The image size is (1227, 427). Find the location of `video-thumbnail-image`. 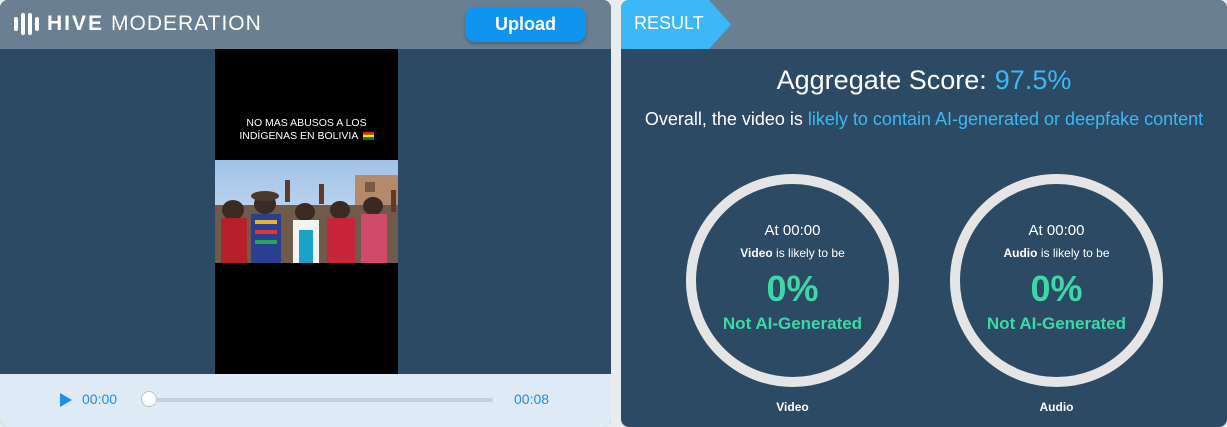

video-thumbnail-image is located at coordinates (306, 211).